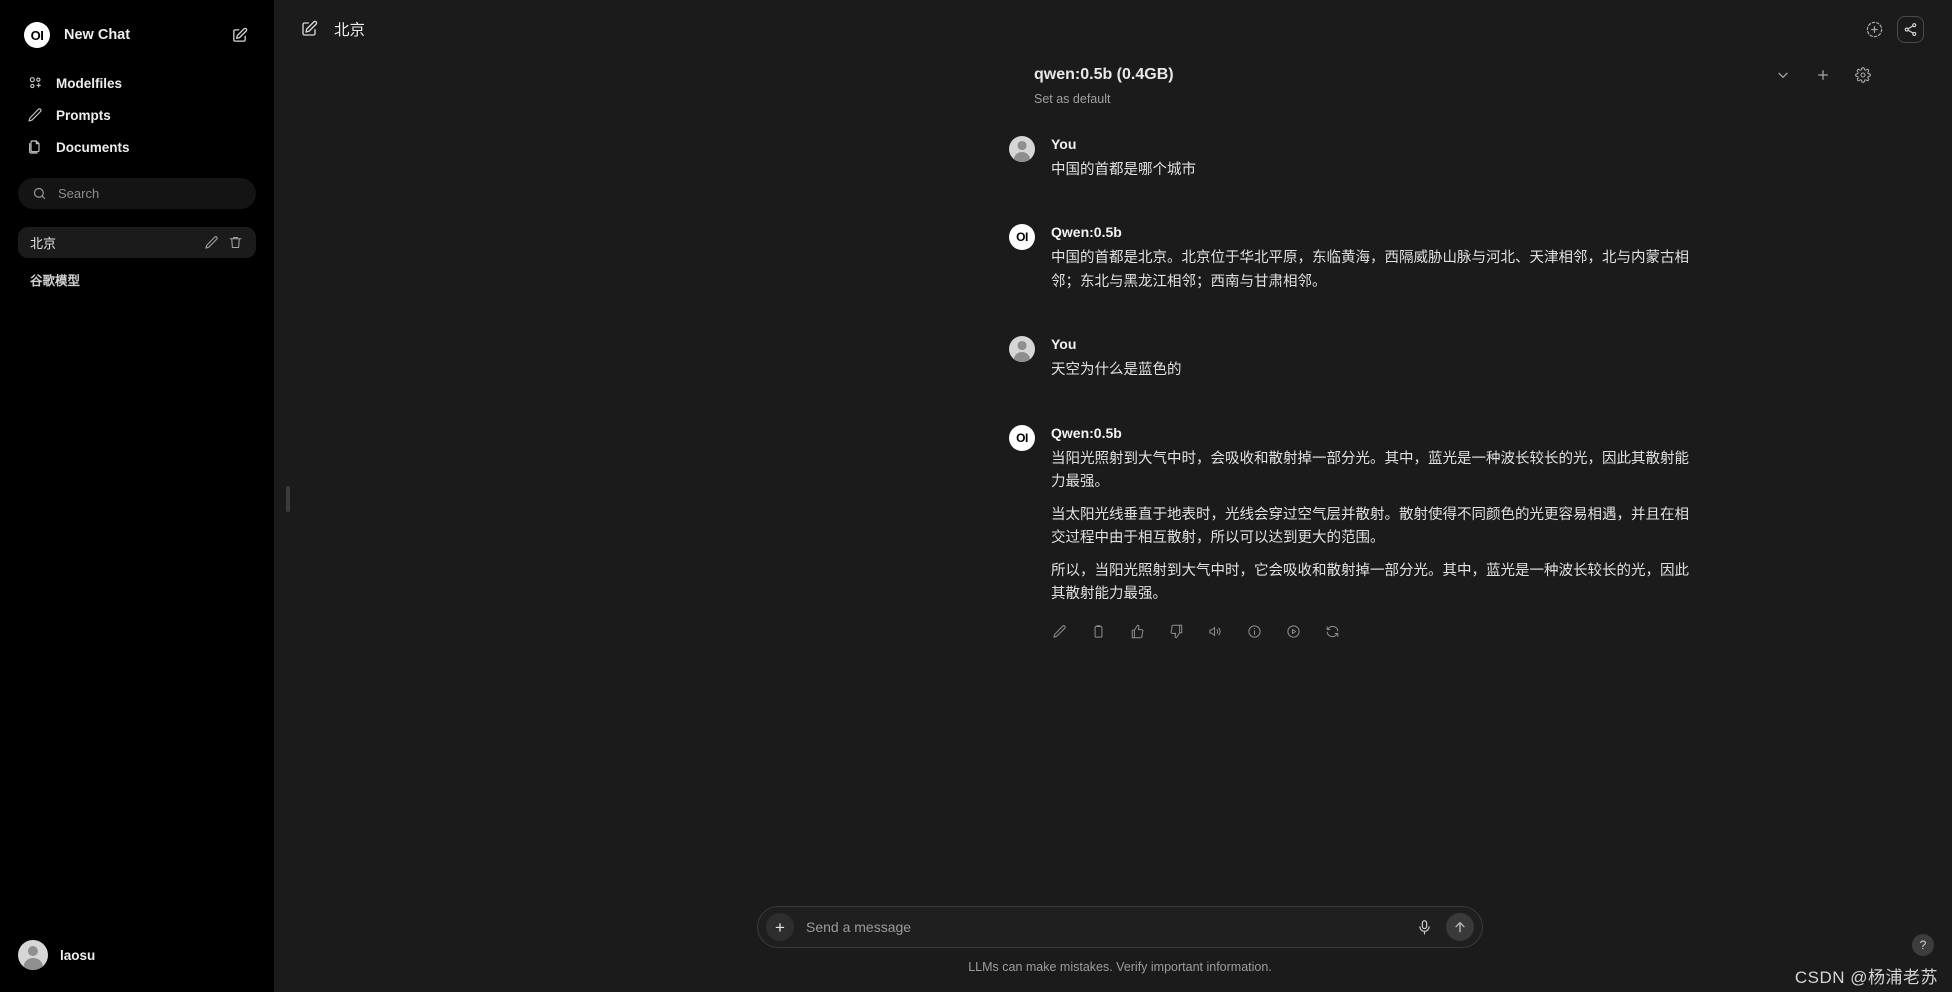  Describe the element at coordinates (1093, 99) in the screenshot. I see `set-as-default-link: Set as default` at that location.